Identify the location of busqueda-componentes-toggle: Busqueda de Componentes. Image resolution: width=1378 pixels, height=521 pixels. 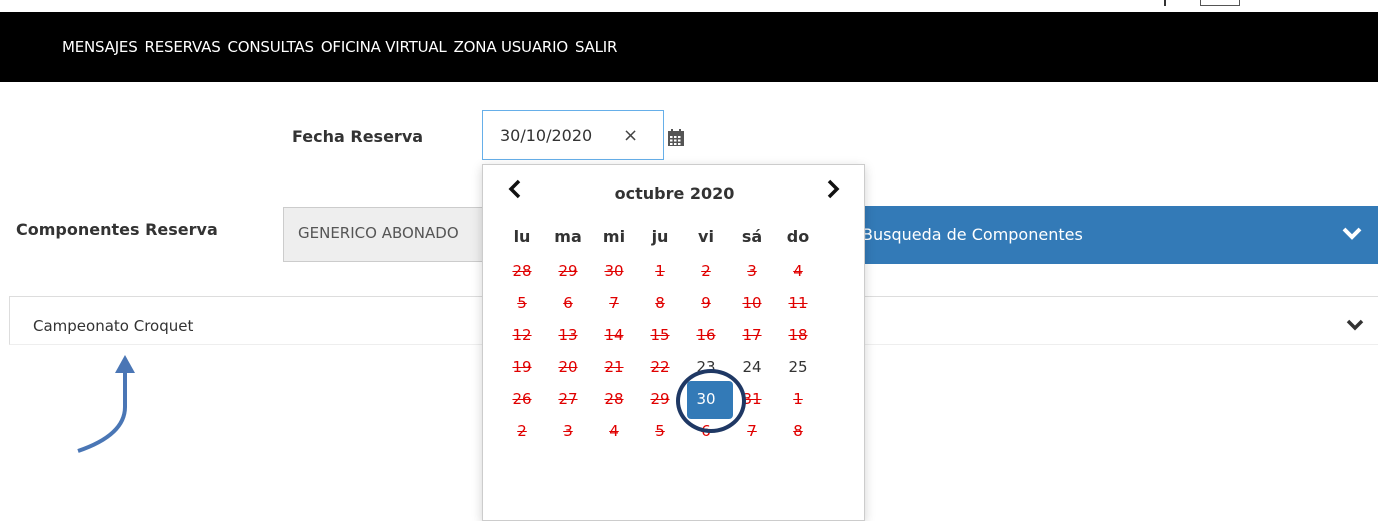
(1114, 235).